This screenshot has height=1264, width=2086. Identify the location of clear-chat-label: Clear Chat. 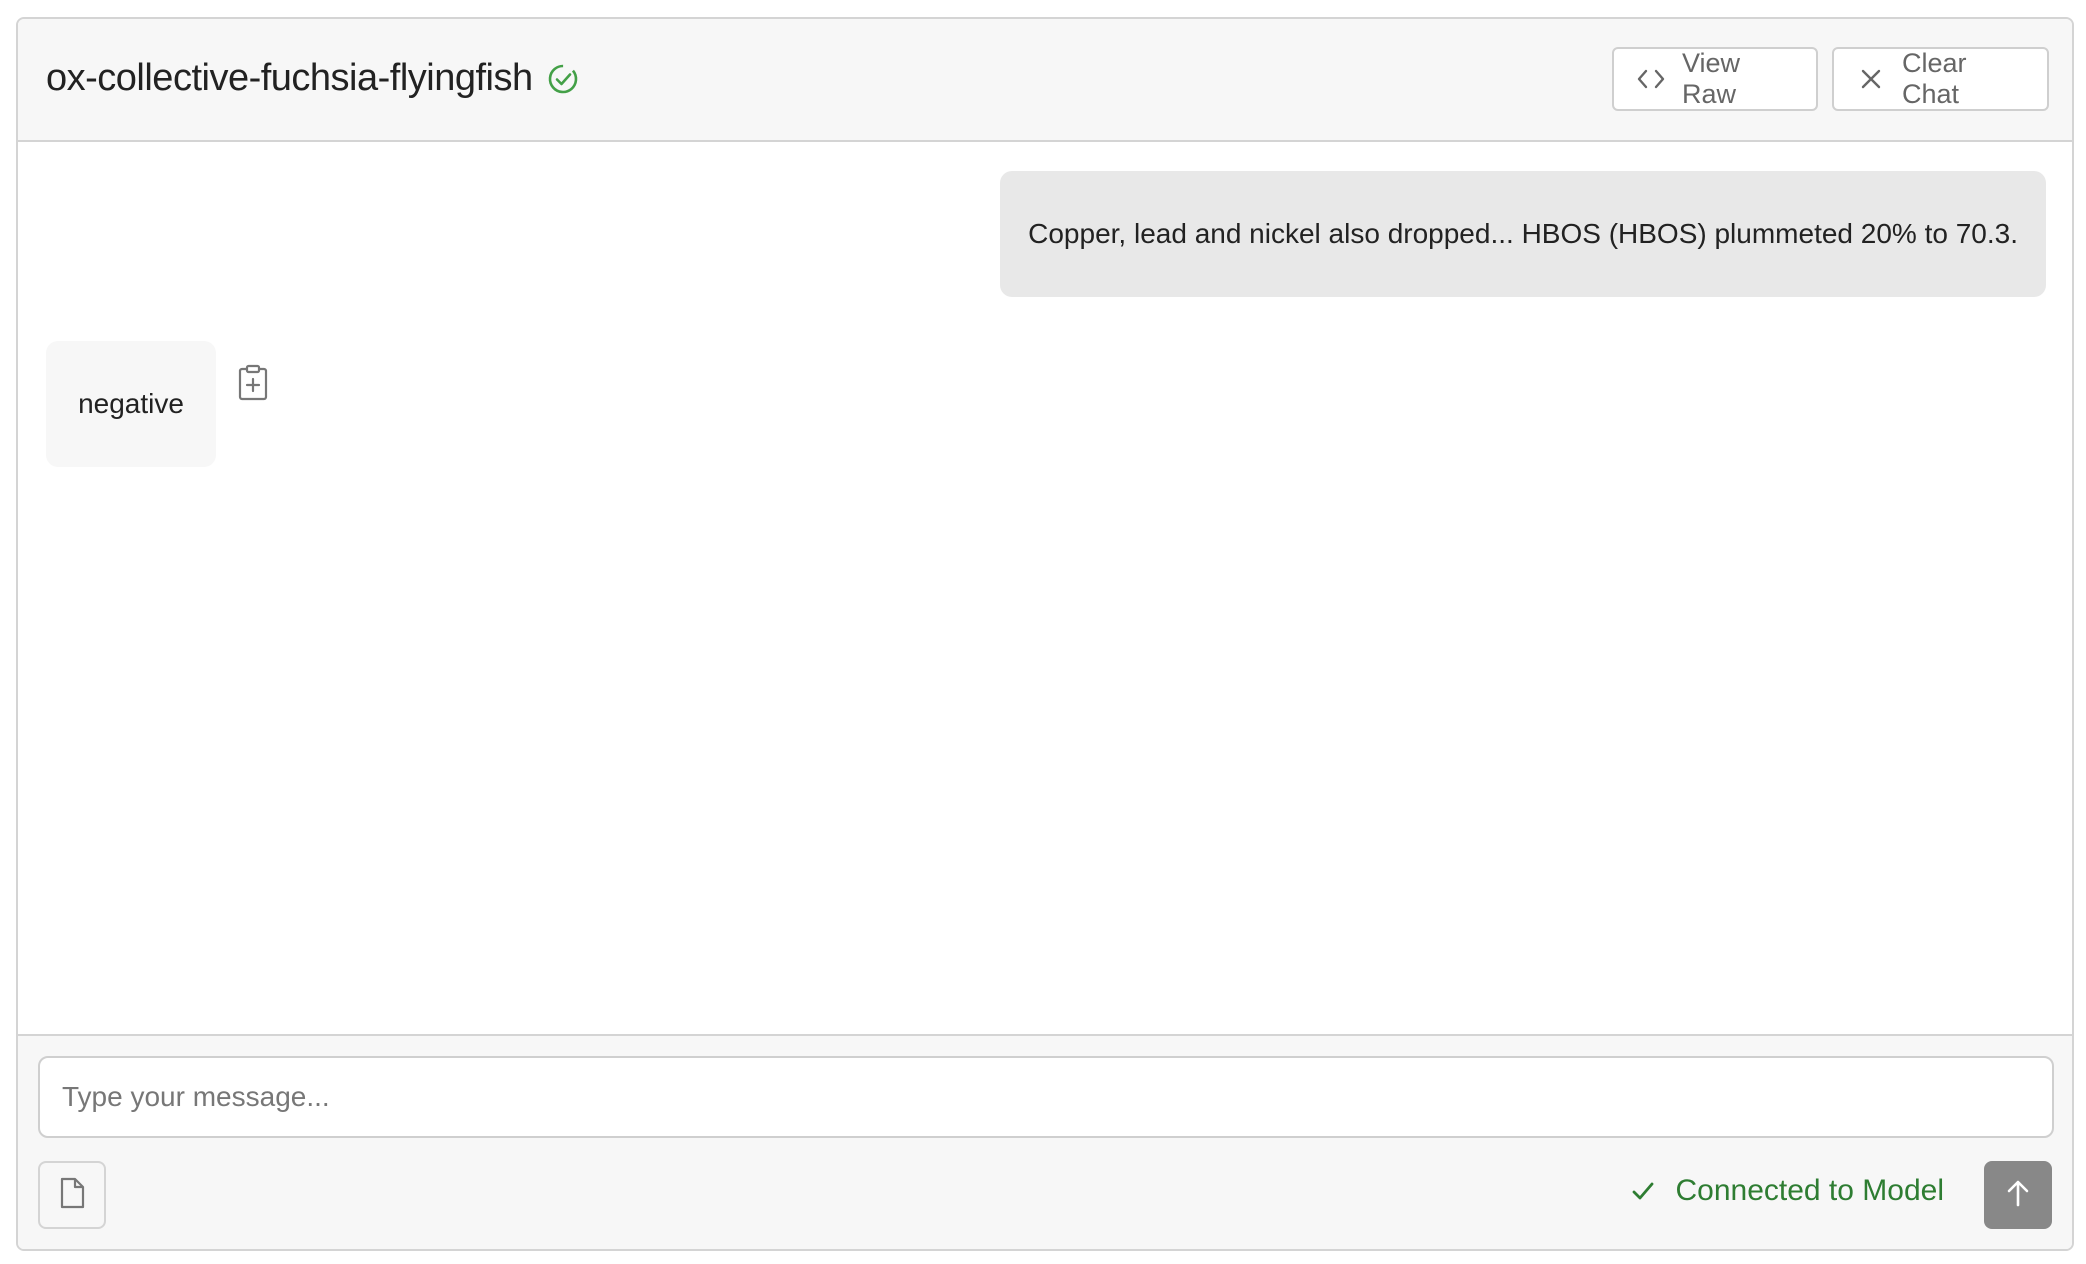
(1934, 78).